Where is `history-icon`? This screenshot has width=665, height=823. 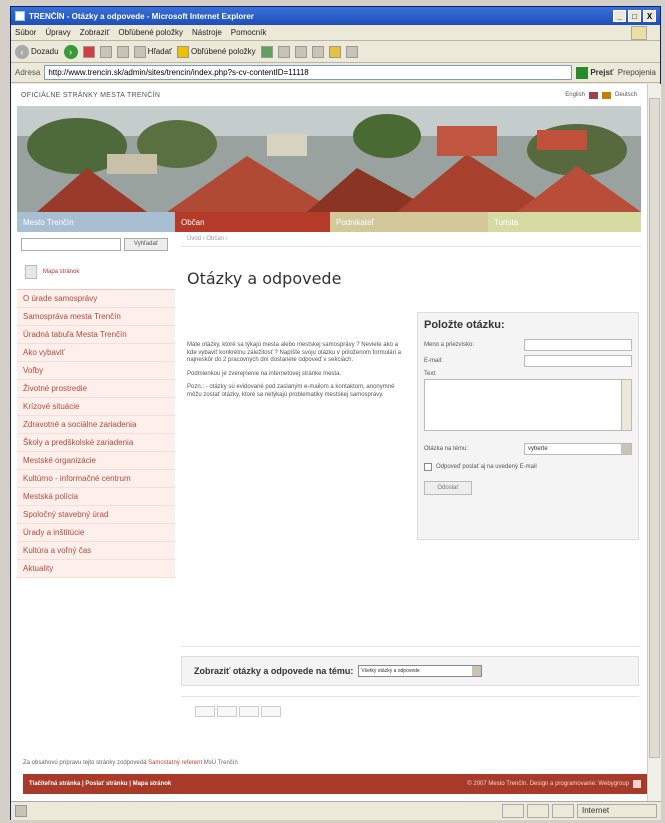 history-icon is located at coordinates (283, 51).